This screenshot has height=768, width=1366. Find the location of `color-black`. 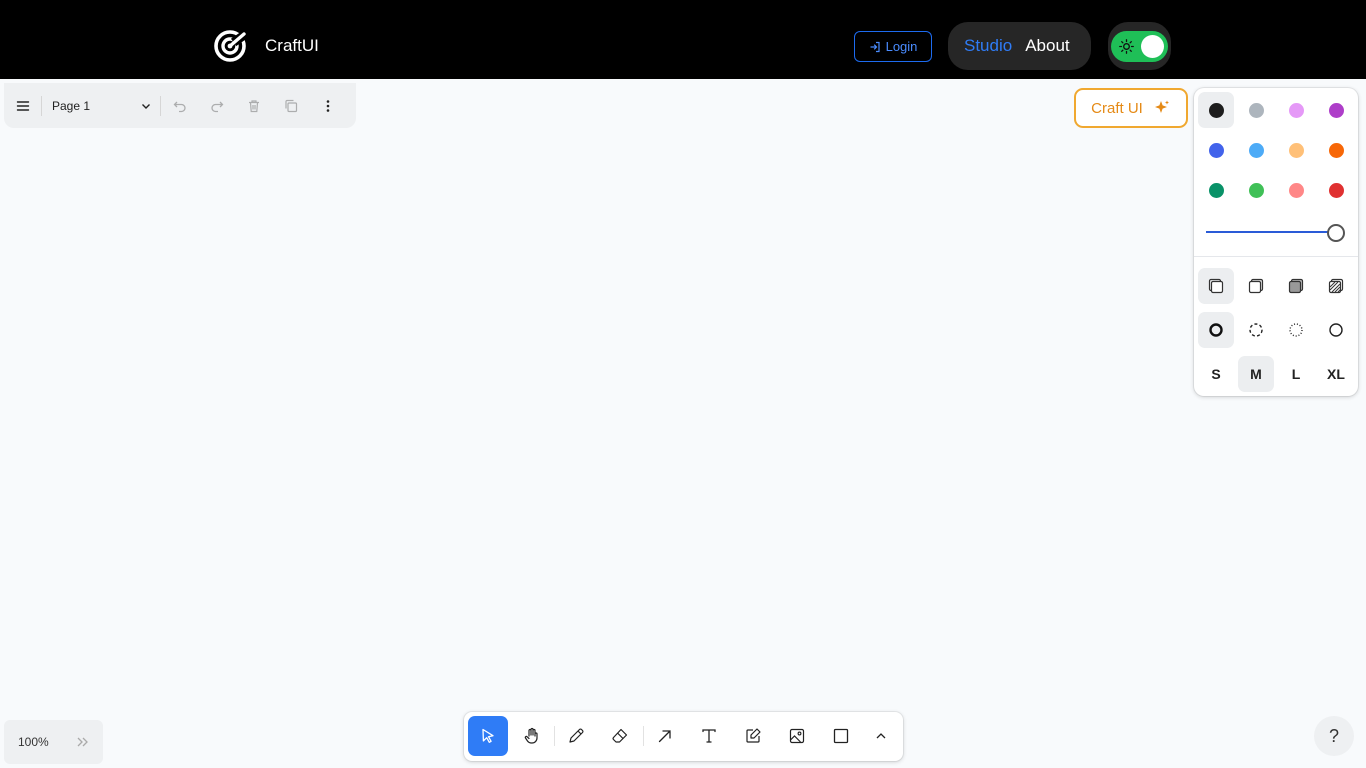

color-black is located at coordinates (1216, 110).